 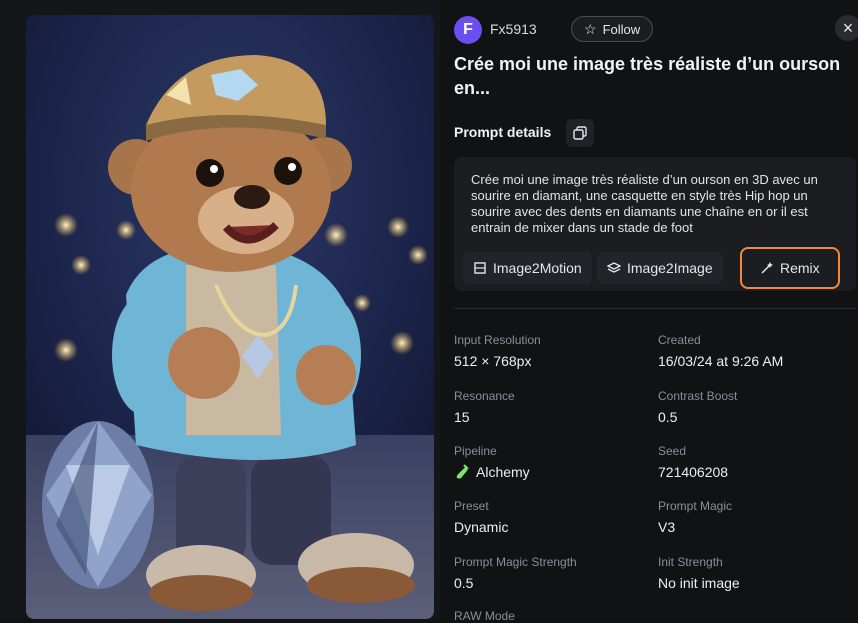 What do you see at coordinates (493, 361) in the screenshot?
I see `meta-value: 512 × 768px` at bounding box center [493, 361].